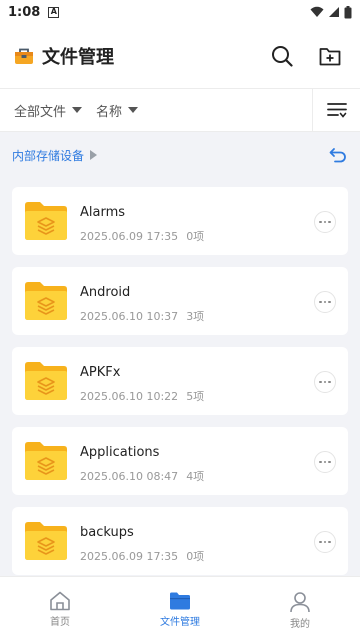 Image resolution: width=360 pixels, height=640 pixels. What do you see at coordinates (105, 292) in the screenshot?
I see `file-name: Android` at bounding box center [105, 292].